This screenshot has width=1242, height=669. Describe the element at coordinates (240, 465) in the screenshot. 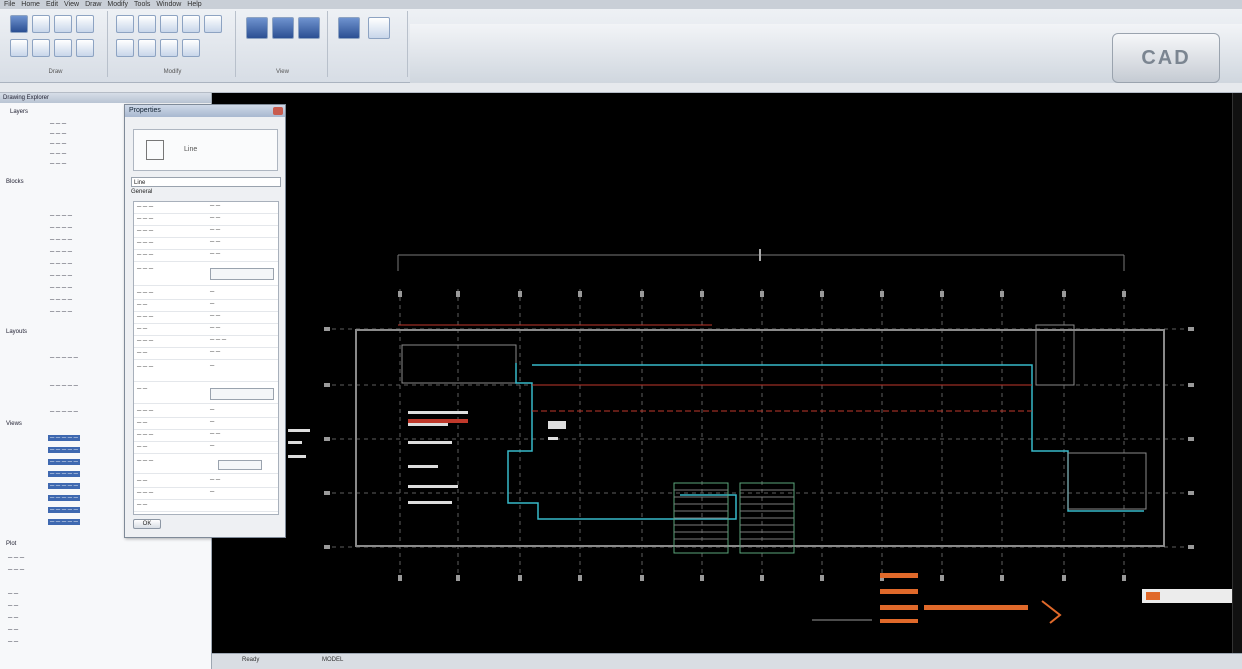

I see `property-button` at that location.